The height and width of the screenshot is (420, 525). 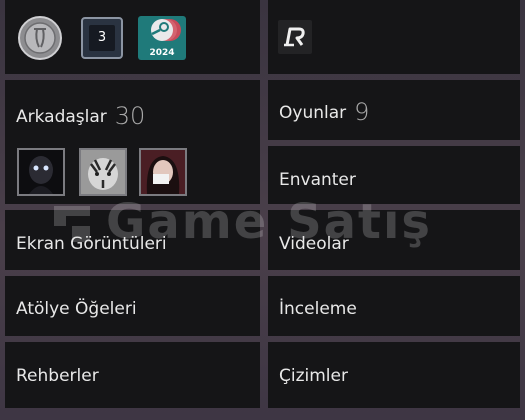 I want to click on steam-year-badge: 2024, so click(x=162, y=38).